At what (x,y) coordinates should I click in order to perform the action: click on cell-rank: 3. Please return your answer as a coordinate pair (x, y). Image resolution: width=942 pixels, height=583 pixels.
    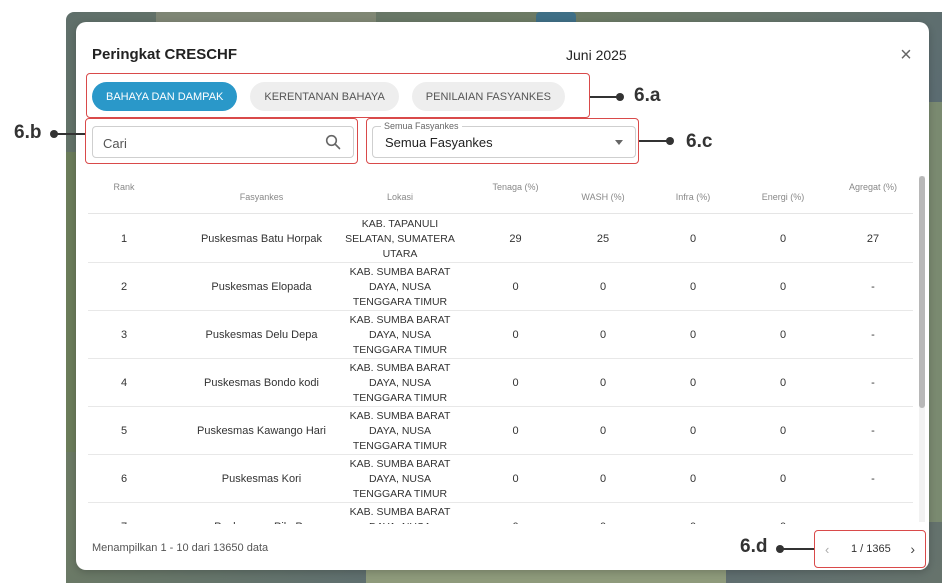
    Looking at the image, I should click on (124, 335).